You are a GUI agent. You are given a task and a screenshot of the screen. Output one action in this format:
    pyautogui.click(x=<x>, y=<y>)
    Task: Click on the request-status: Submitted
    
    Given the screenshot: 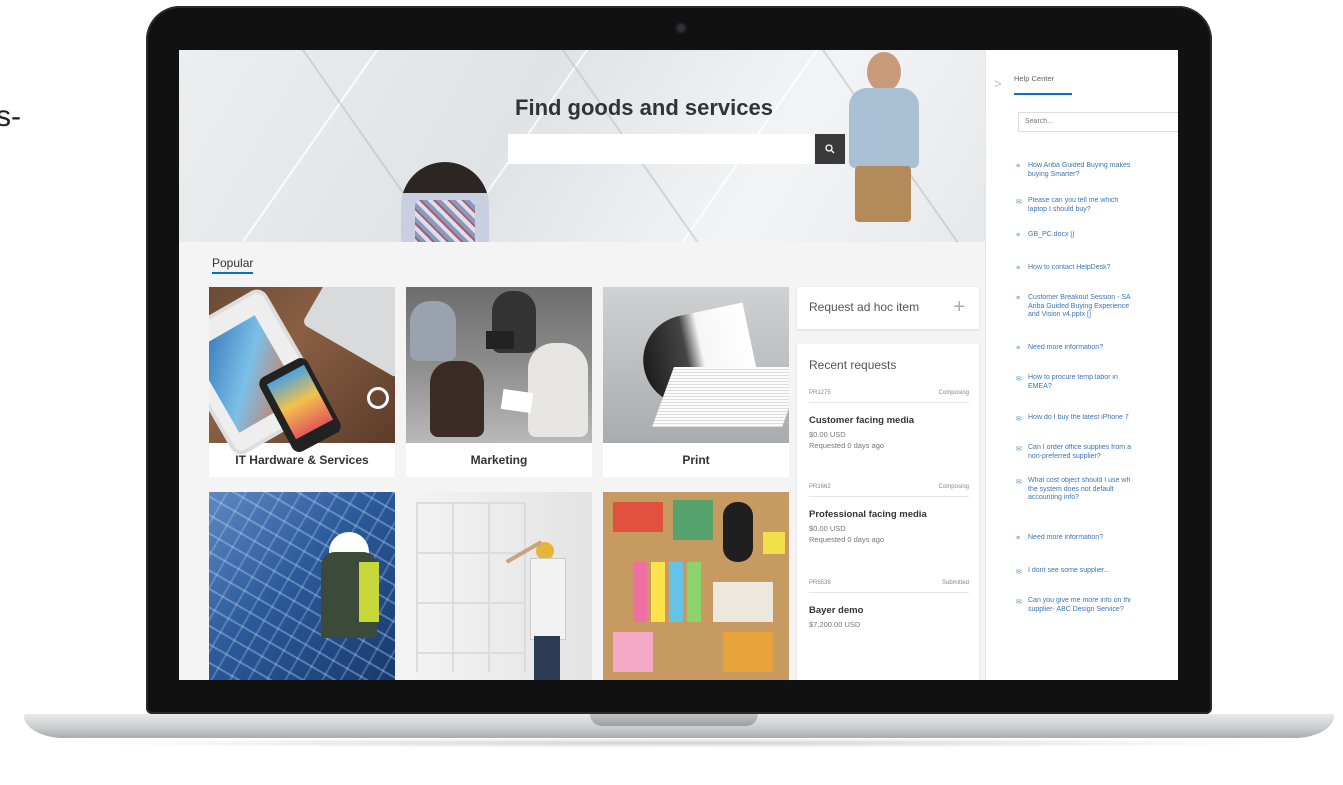 What is the action you would take?
    pyautogui.click(x=955, y=583)
    